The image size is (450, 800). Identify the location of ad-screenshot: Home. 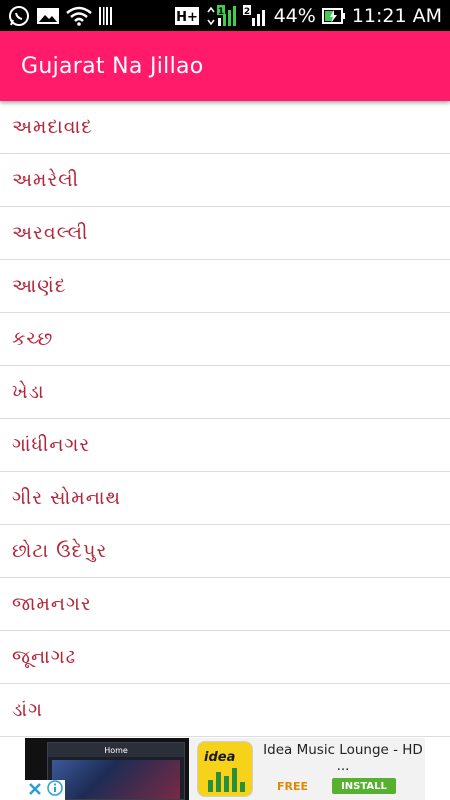
(107, 769).